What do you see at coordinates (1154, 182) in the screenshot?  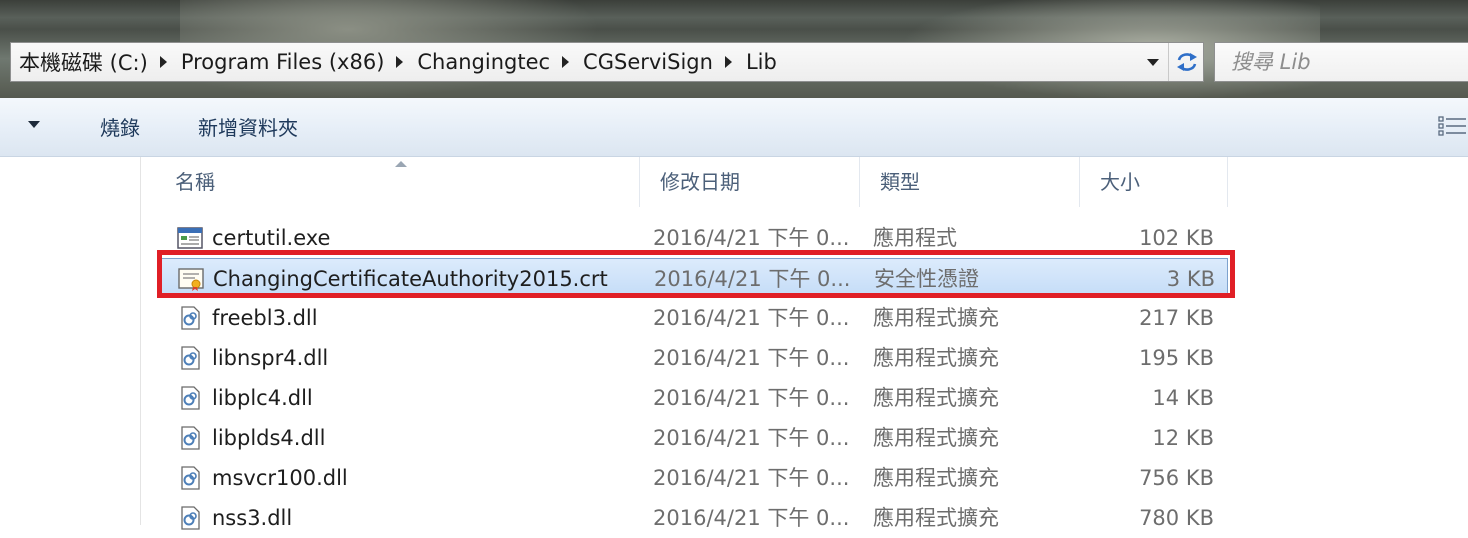 I see `column-header-size: 大小` at bounding box center [1154, 182].